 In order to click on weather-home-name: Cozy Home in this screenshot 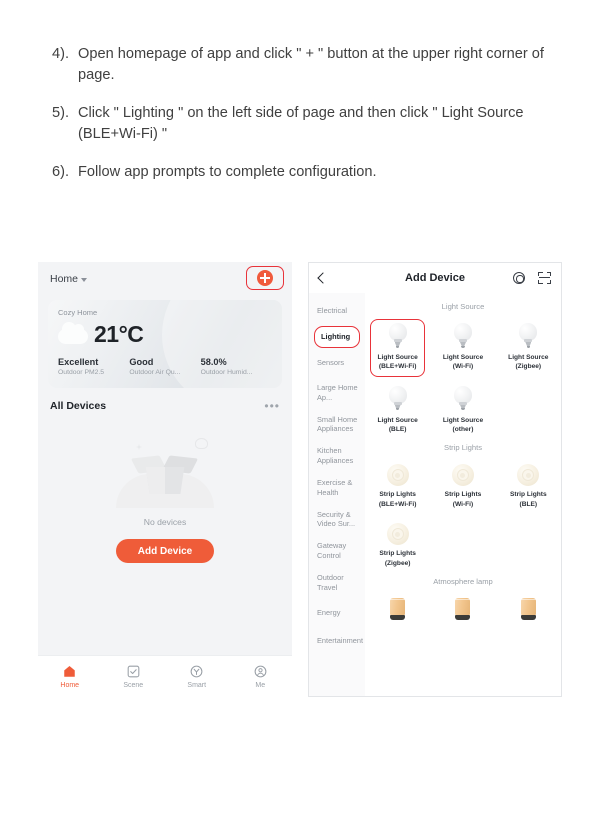, I will do `click(78, 312)`.